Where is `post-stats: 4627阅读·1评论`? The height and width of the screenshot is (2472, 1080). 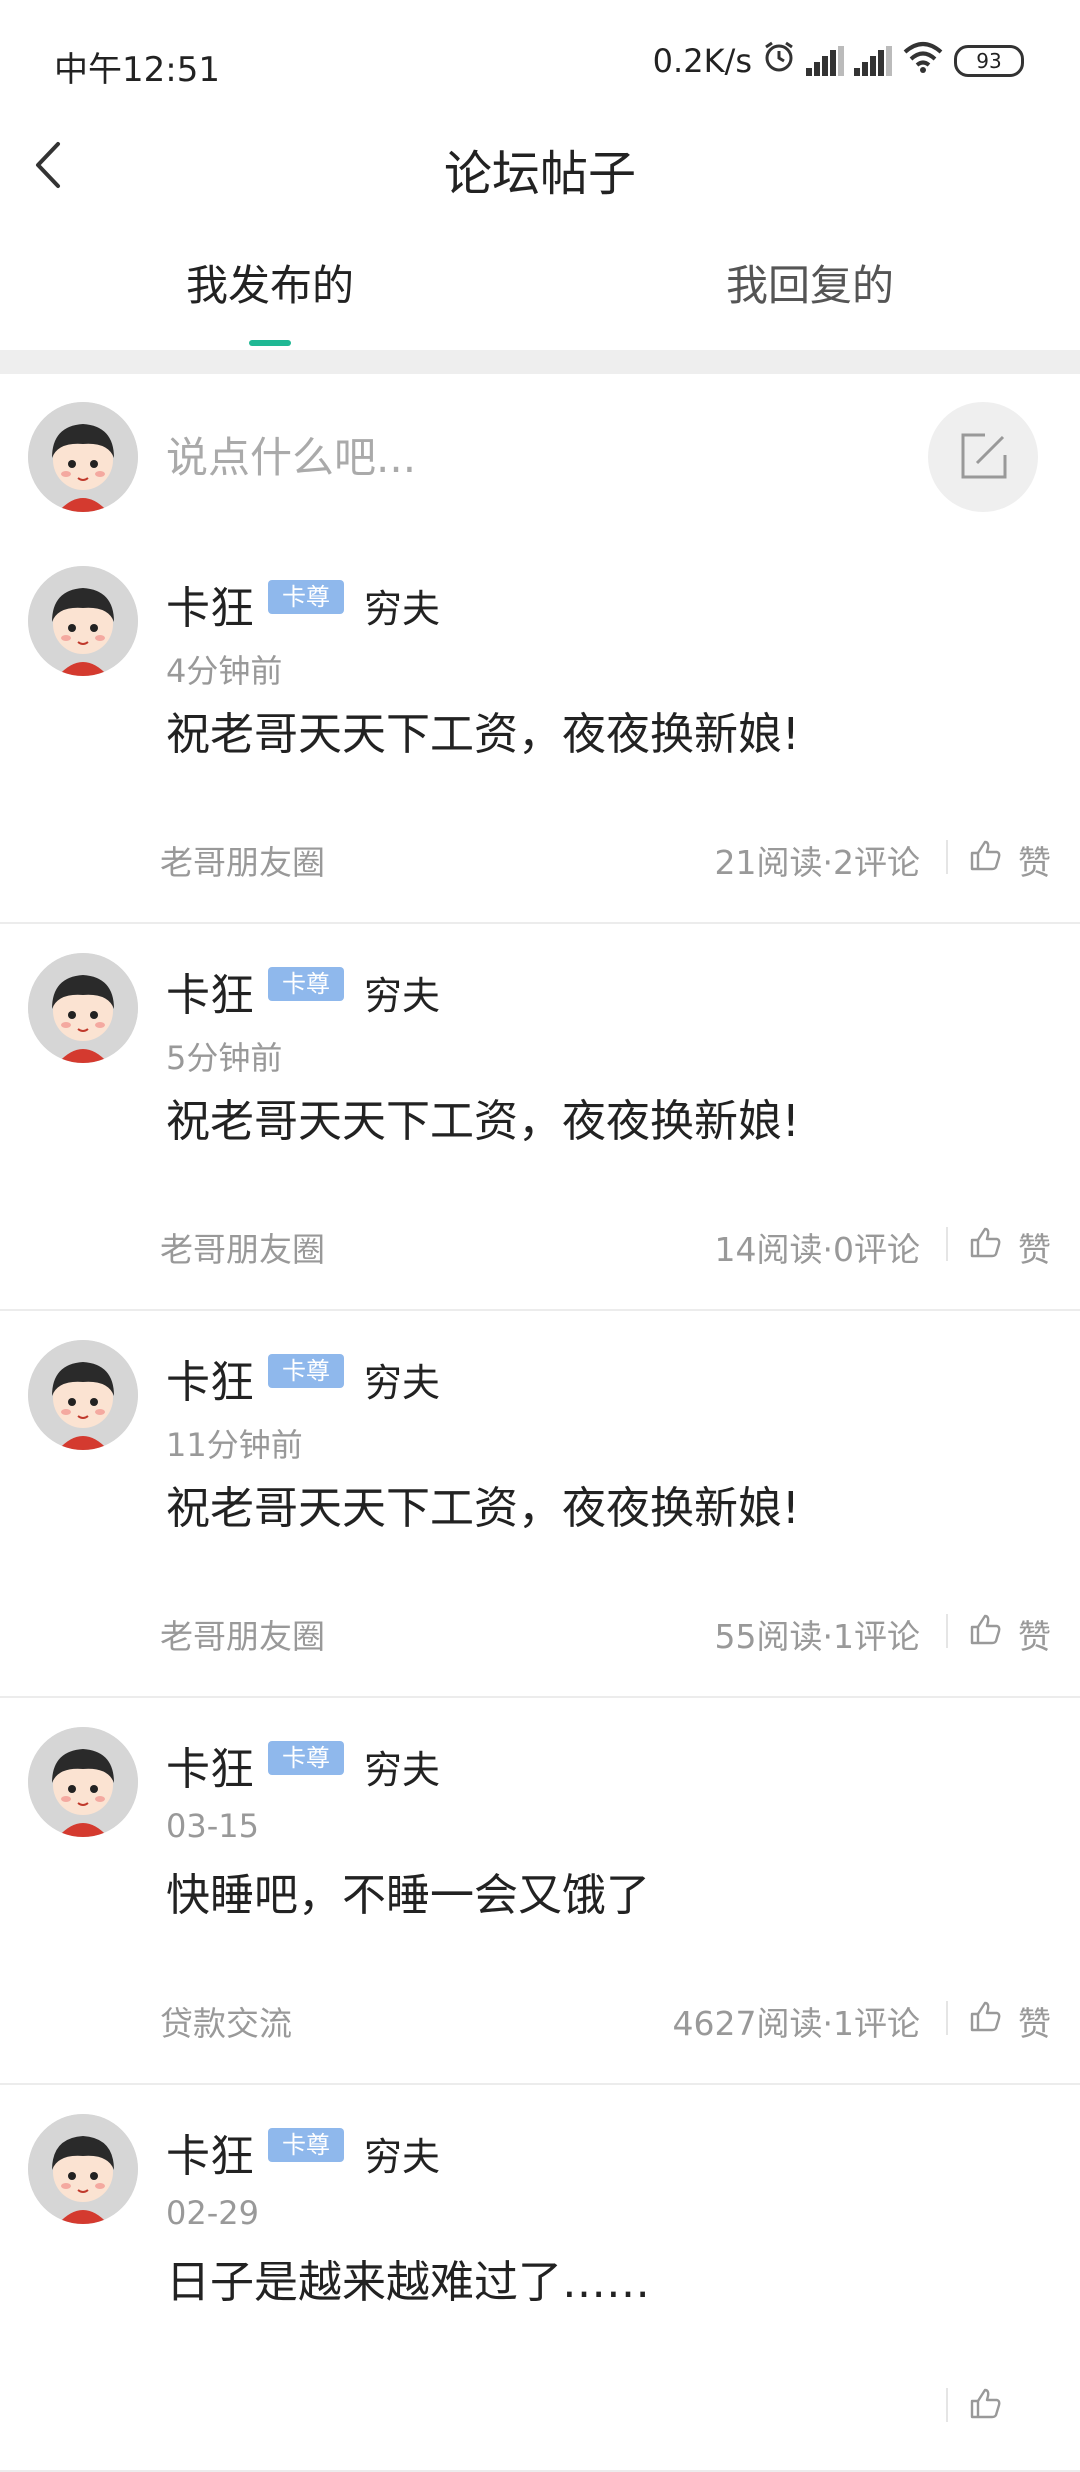 post-stats: 4627阅读·1评论 is located at coordinates (796, 2023).